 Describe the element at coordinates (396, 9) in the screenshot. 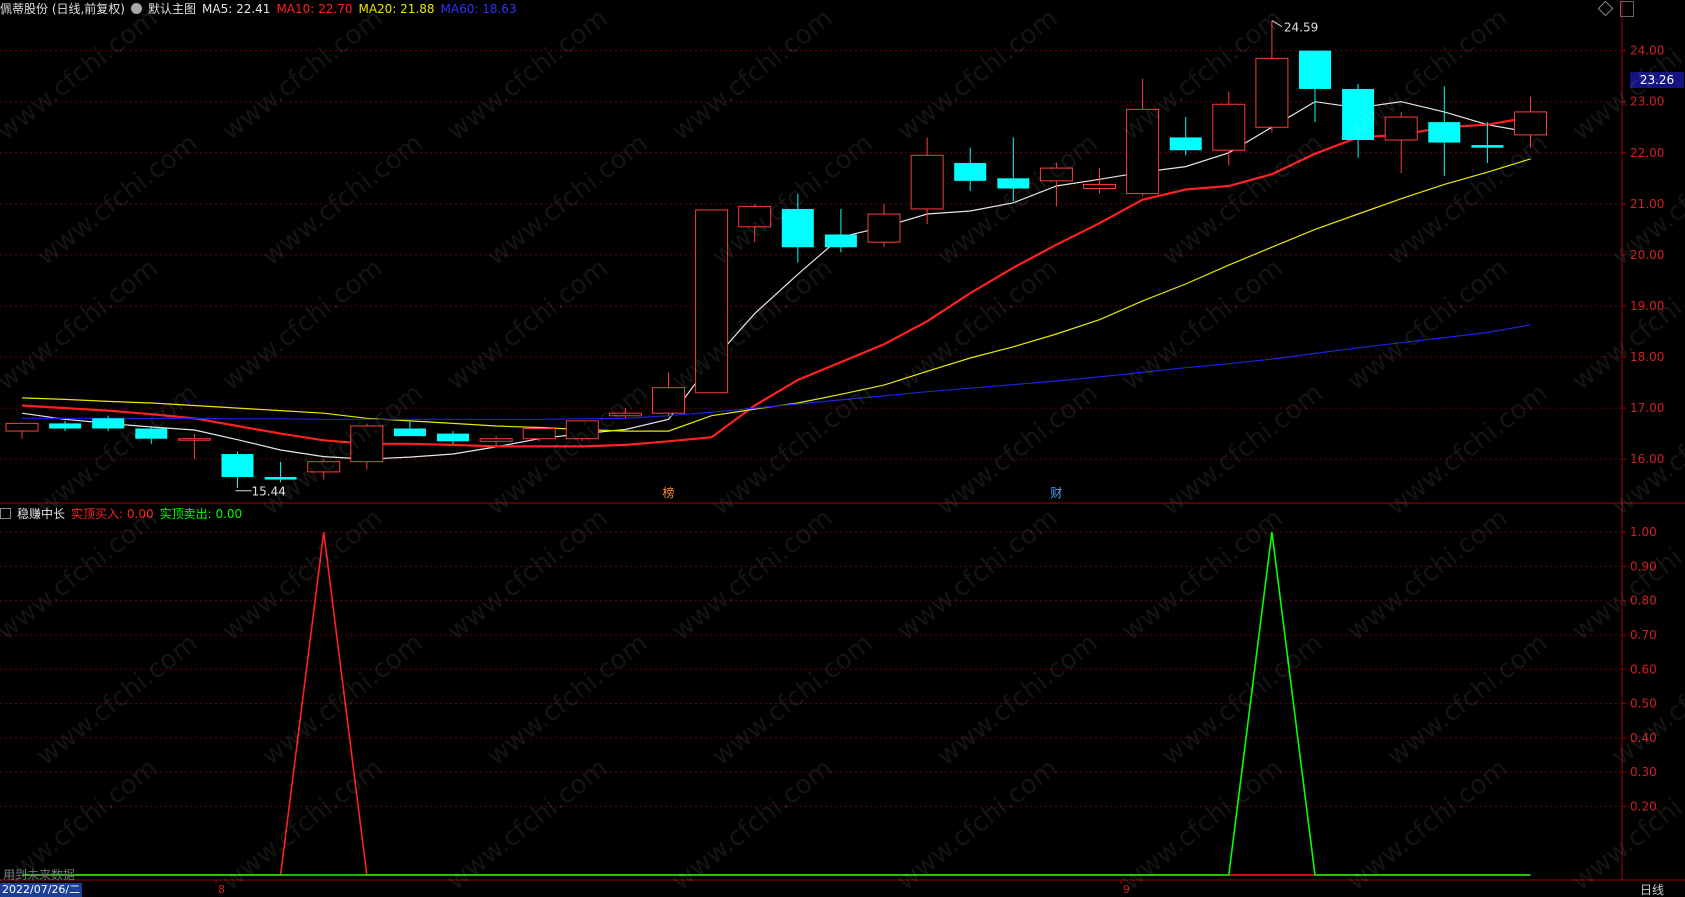

I see `ma20-label: MA20: 21.88` at that location.